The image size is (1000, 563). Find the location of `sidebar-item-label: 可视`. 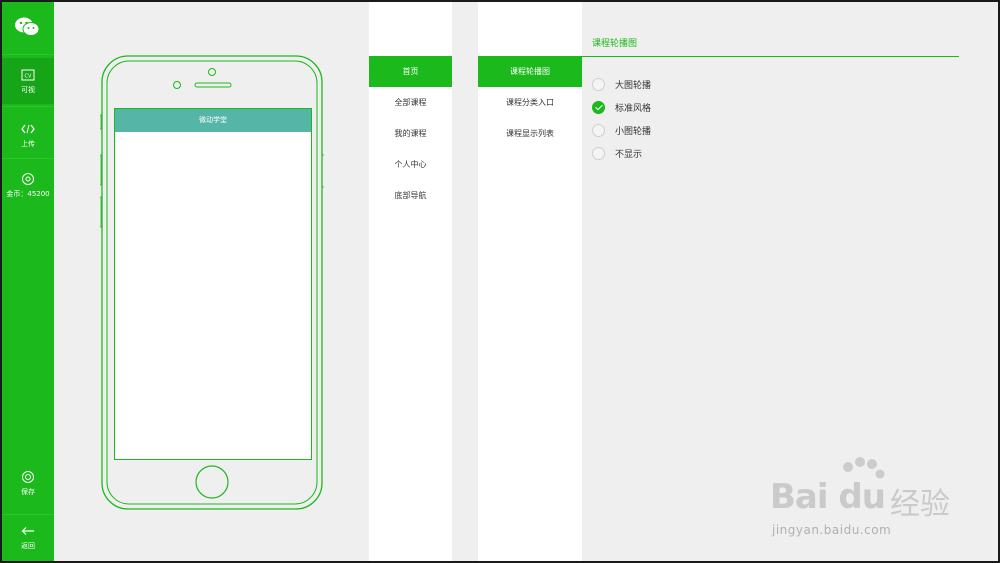

sidebar-item-label: 可视 is located at coordinates (28, 90).